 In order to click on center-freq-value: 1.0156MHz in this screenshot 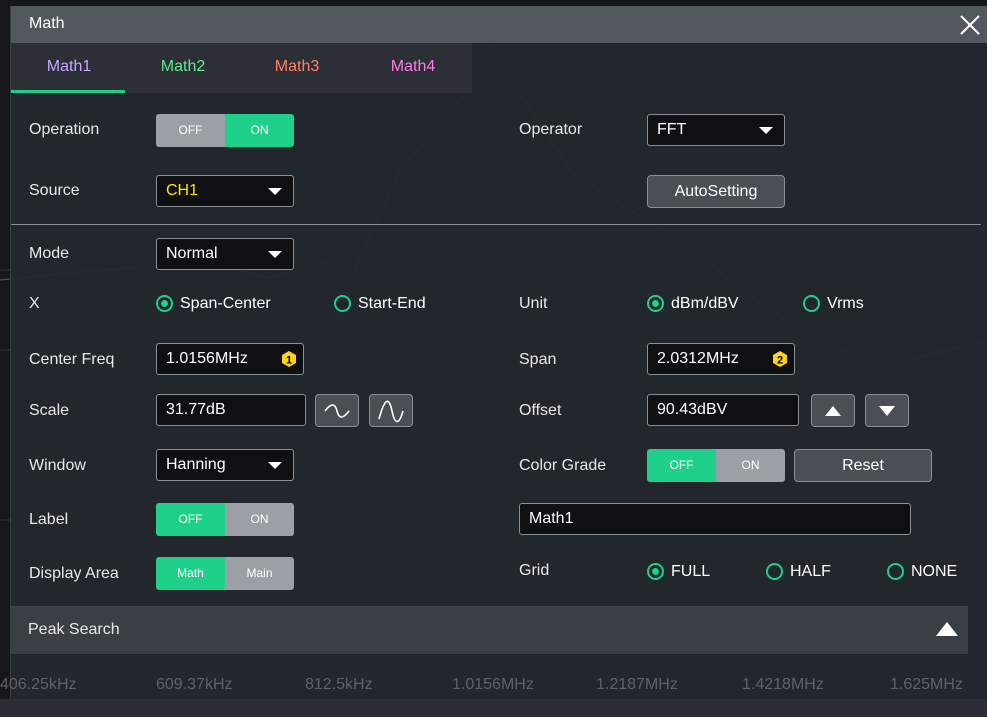, I will do `click(207, 358)`.